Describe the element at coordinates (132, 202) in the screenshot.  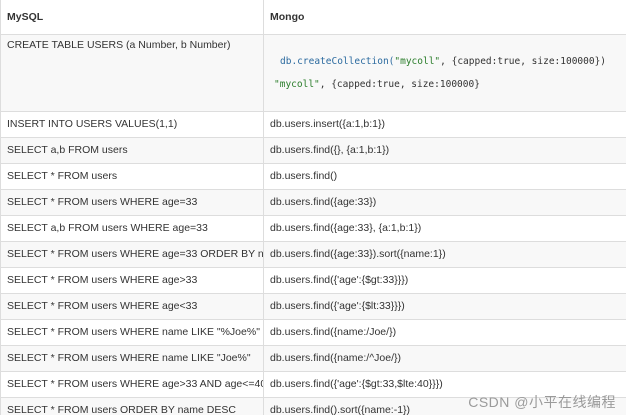
I see `sql-cell: SELECT * FROM users WHERE age=33` at that location.